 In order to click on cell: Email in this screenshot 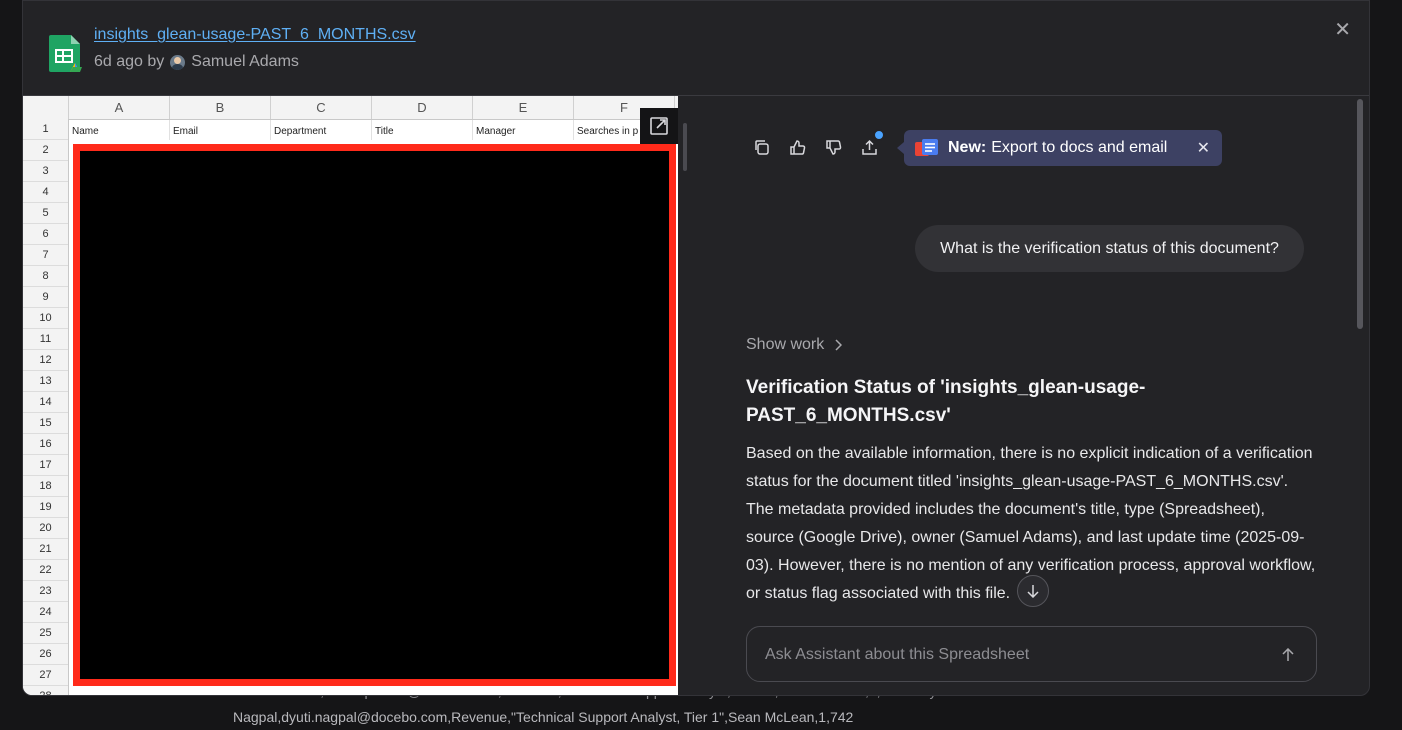, I will do `click(220, 130)`.